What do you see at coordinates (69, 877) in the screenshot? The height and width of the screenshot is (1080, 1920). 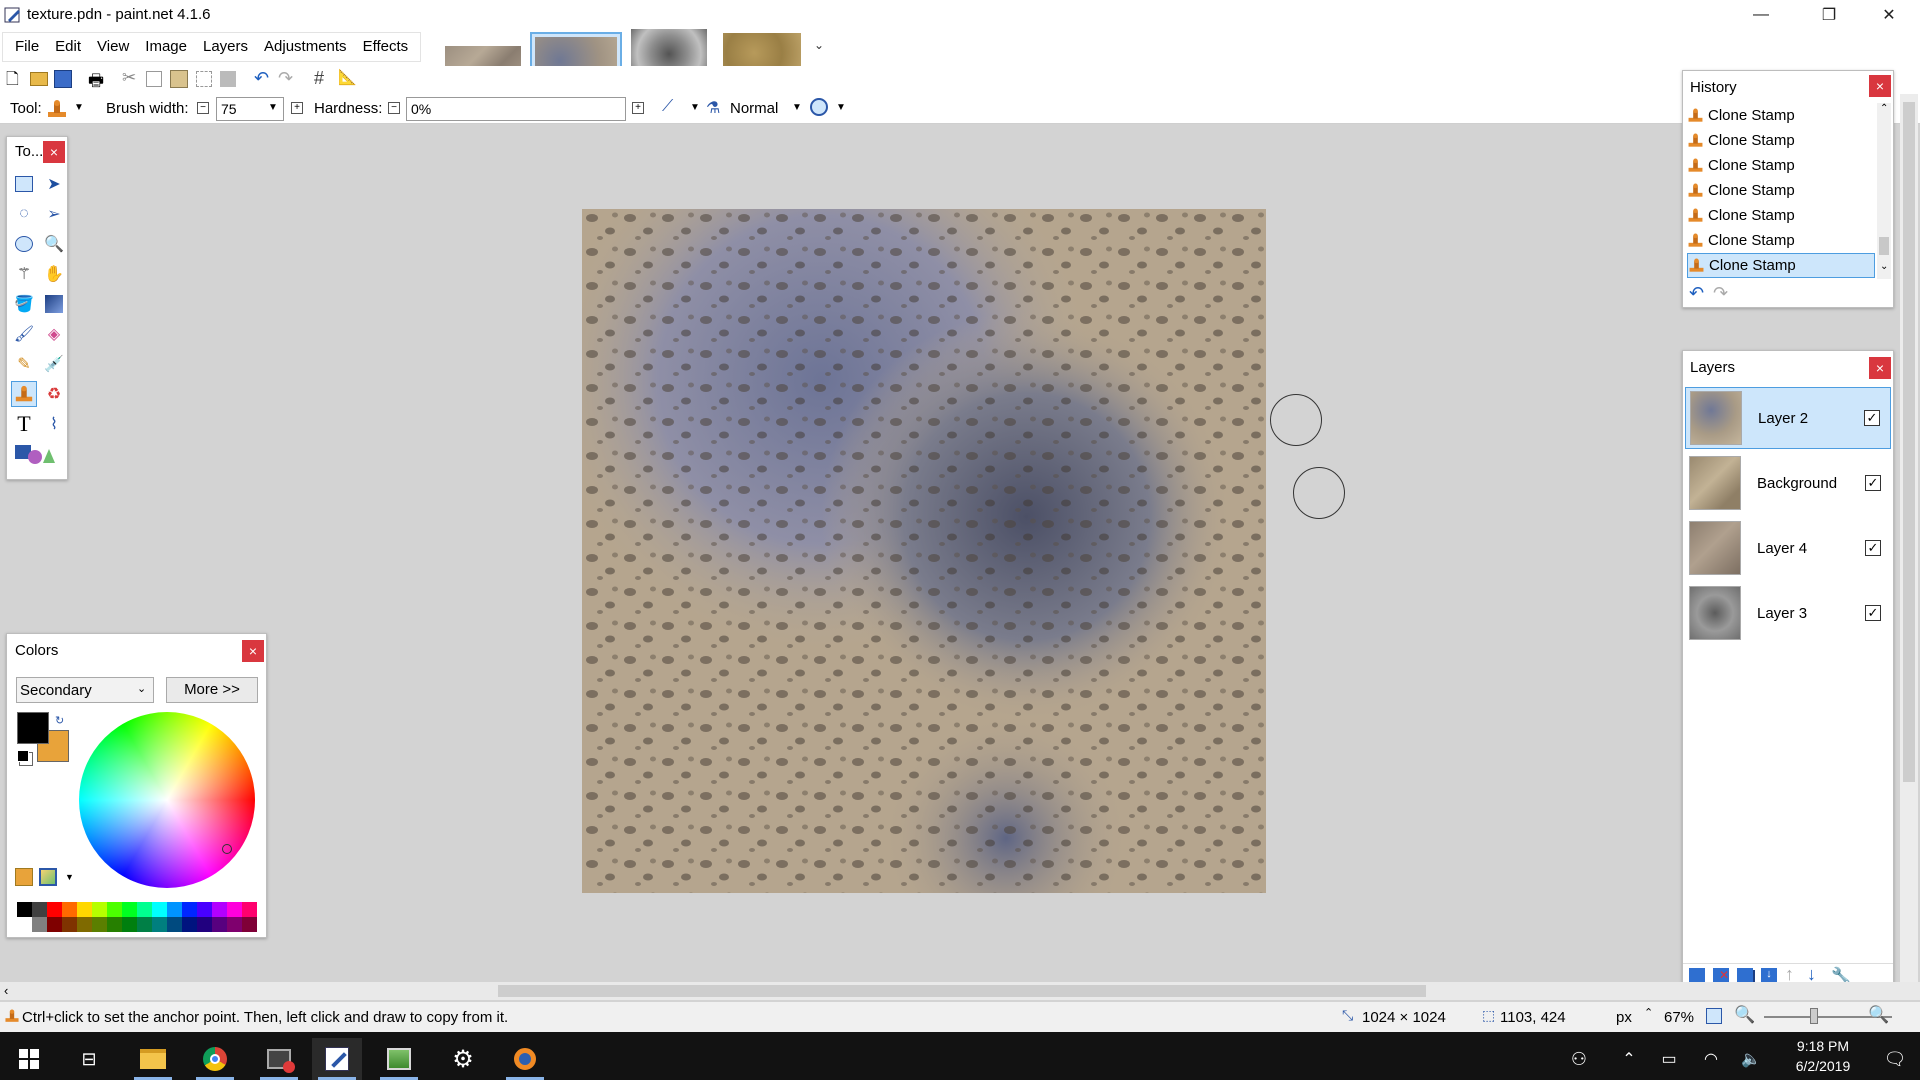 I see `palette-options-dropdown-arrow-icon: ▼` at bounding box center [69, 877].